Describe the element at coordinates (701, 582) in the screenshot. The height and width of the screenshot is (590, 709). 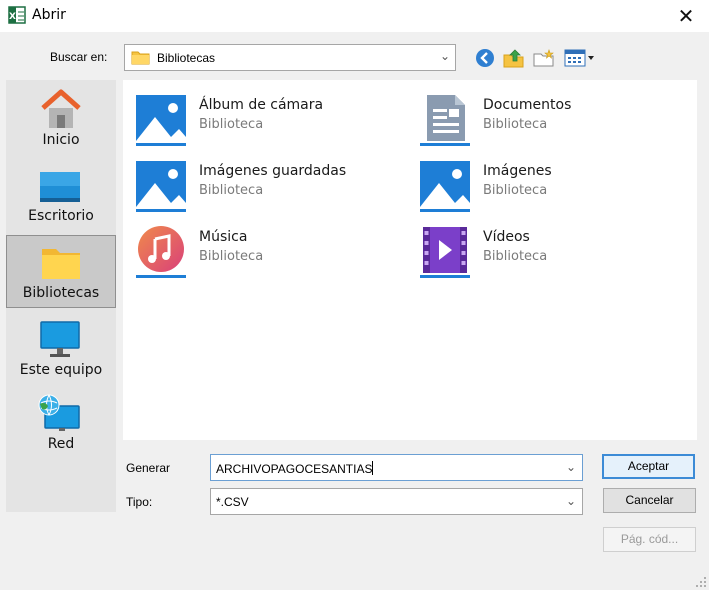
I see `resize-grip-icon` at that location.